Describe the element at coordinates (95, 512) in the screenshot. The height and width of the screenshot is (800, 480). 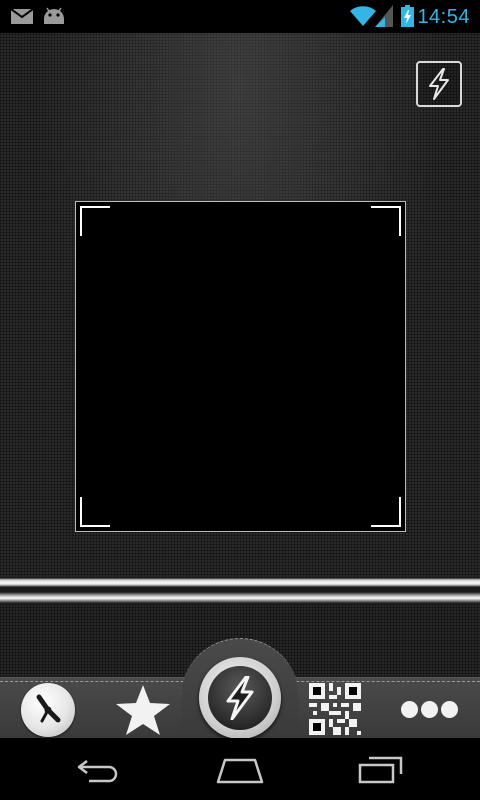
I see `viewfinder-corner-bottom-left` at that location.